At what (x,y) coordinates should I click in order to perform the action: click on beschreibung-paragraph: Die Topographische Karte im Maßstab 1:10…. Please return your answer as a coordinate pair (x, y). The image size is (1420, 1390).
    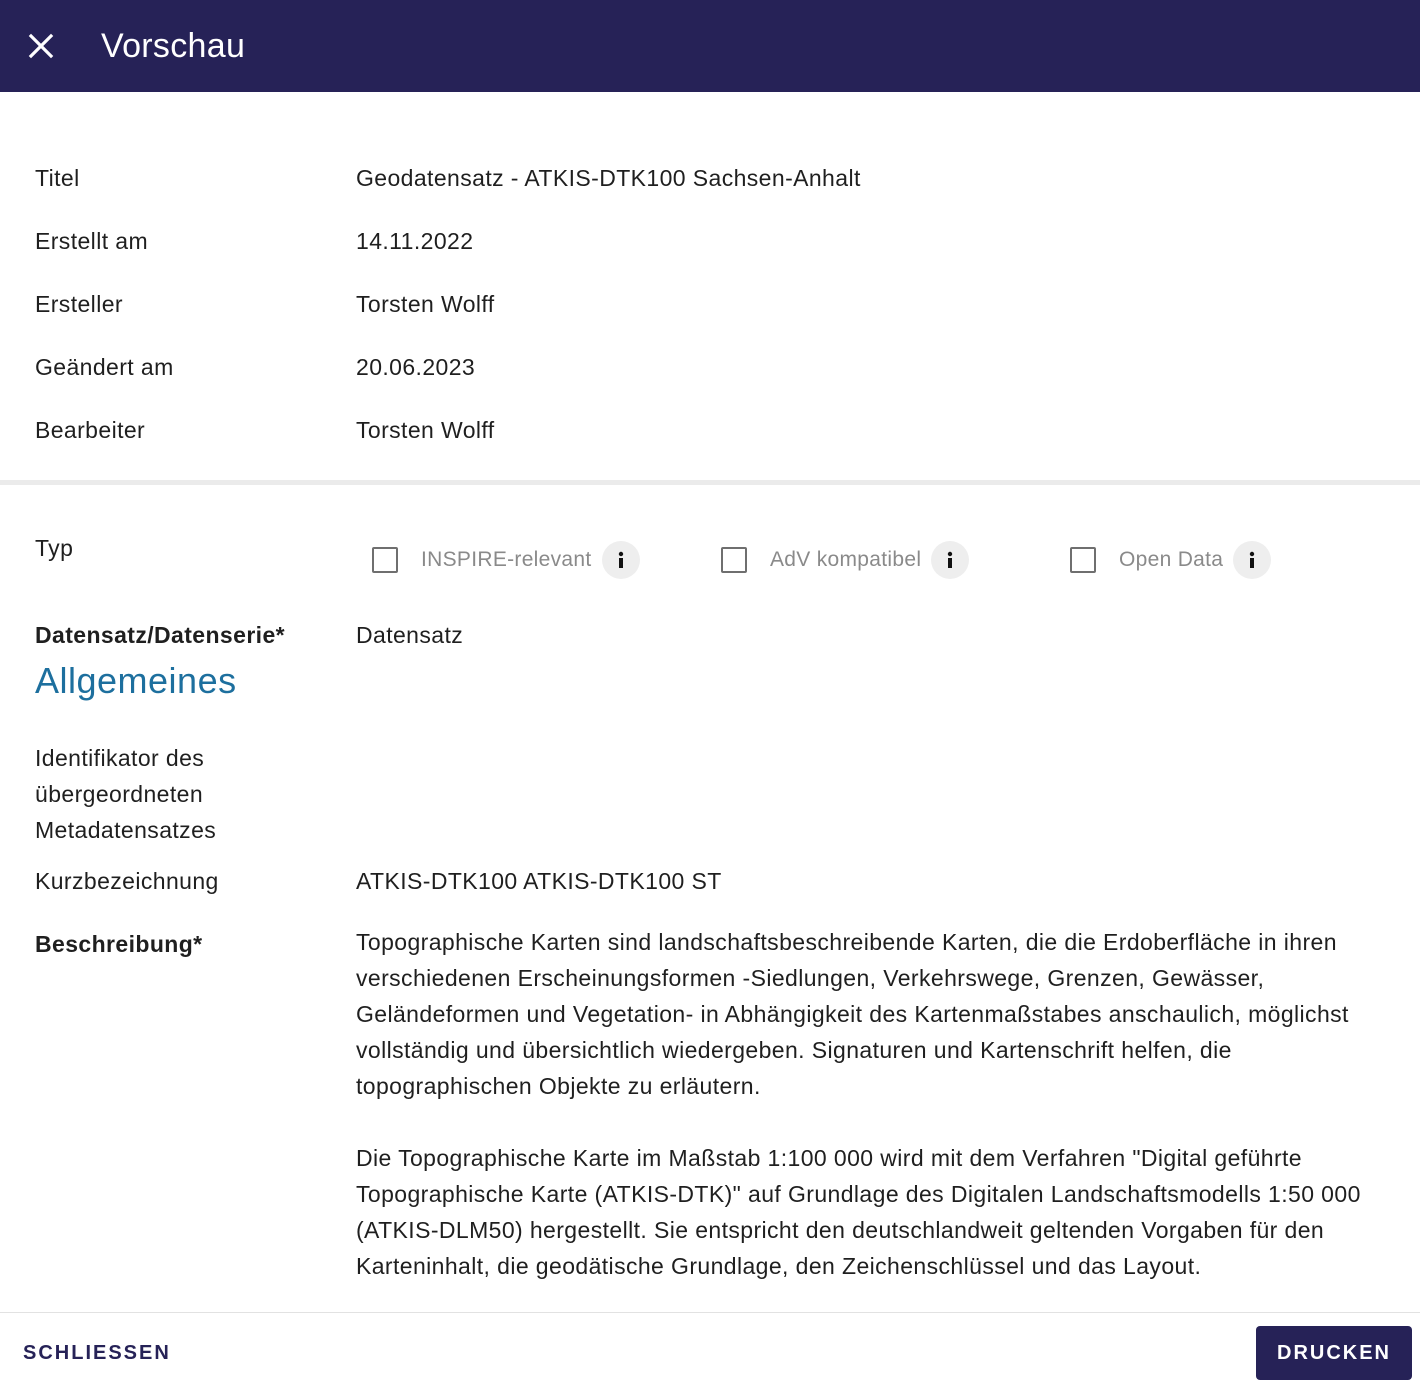
    Looking at the image, I should click on (858, 1212).